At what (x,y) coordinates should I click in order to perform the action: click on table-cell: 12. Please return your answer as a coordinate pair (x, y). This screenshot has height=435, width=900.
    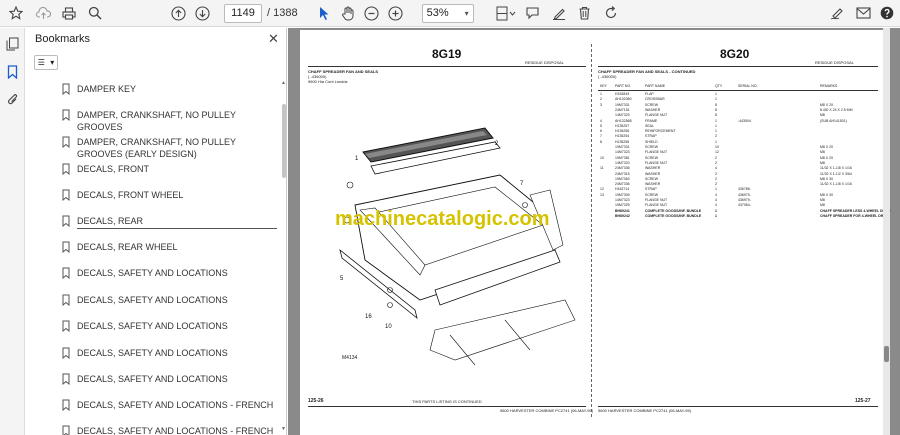
    Looking at the image, I should click on (717, 152).